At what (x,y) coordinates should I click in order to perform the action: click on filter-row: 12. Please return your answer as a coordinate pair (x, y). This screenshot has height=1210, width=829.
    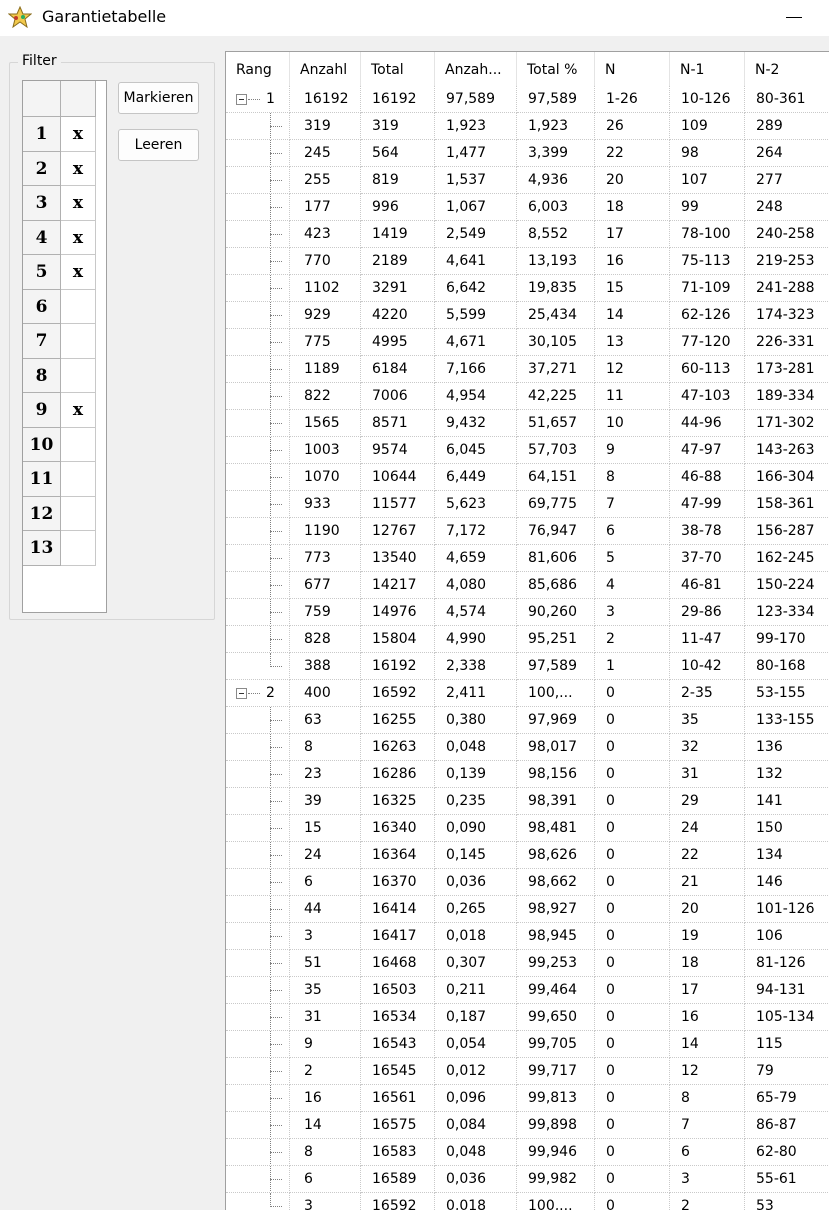
    Looking at the image, I should click on (59, 513).